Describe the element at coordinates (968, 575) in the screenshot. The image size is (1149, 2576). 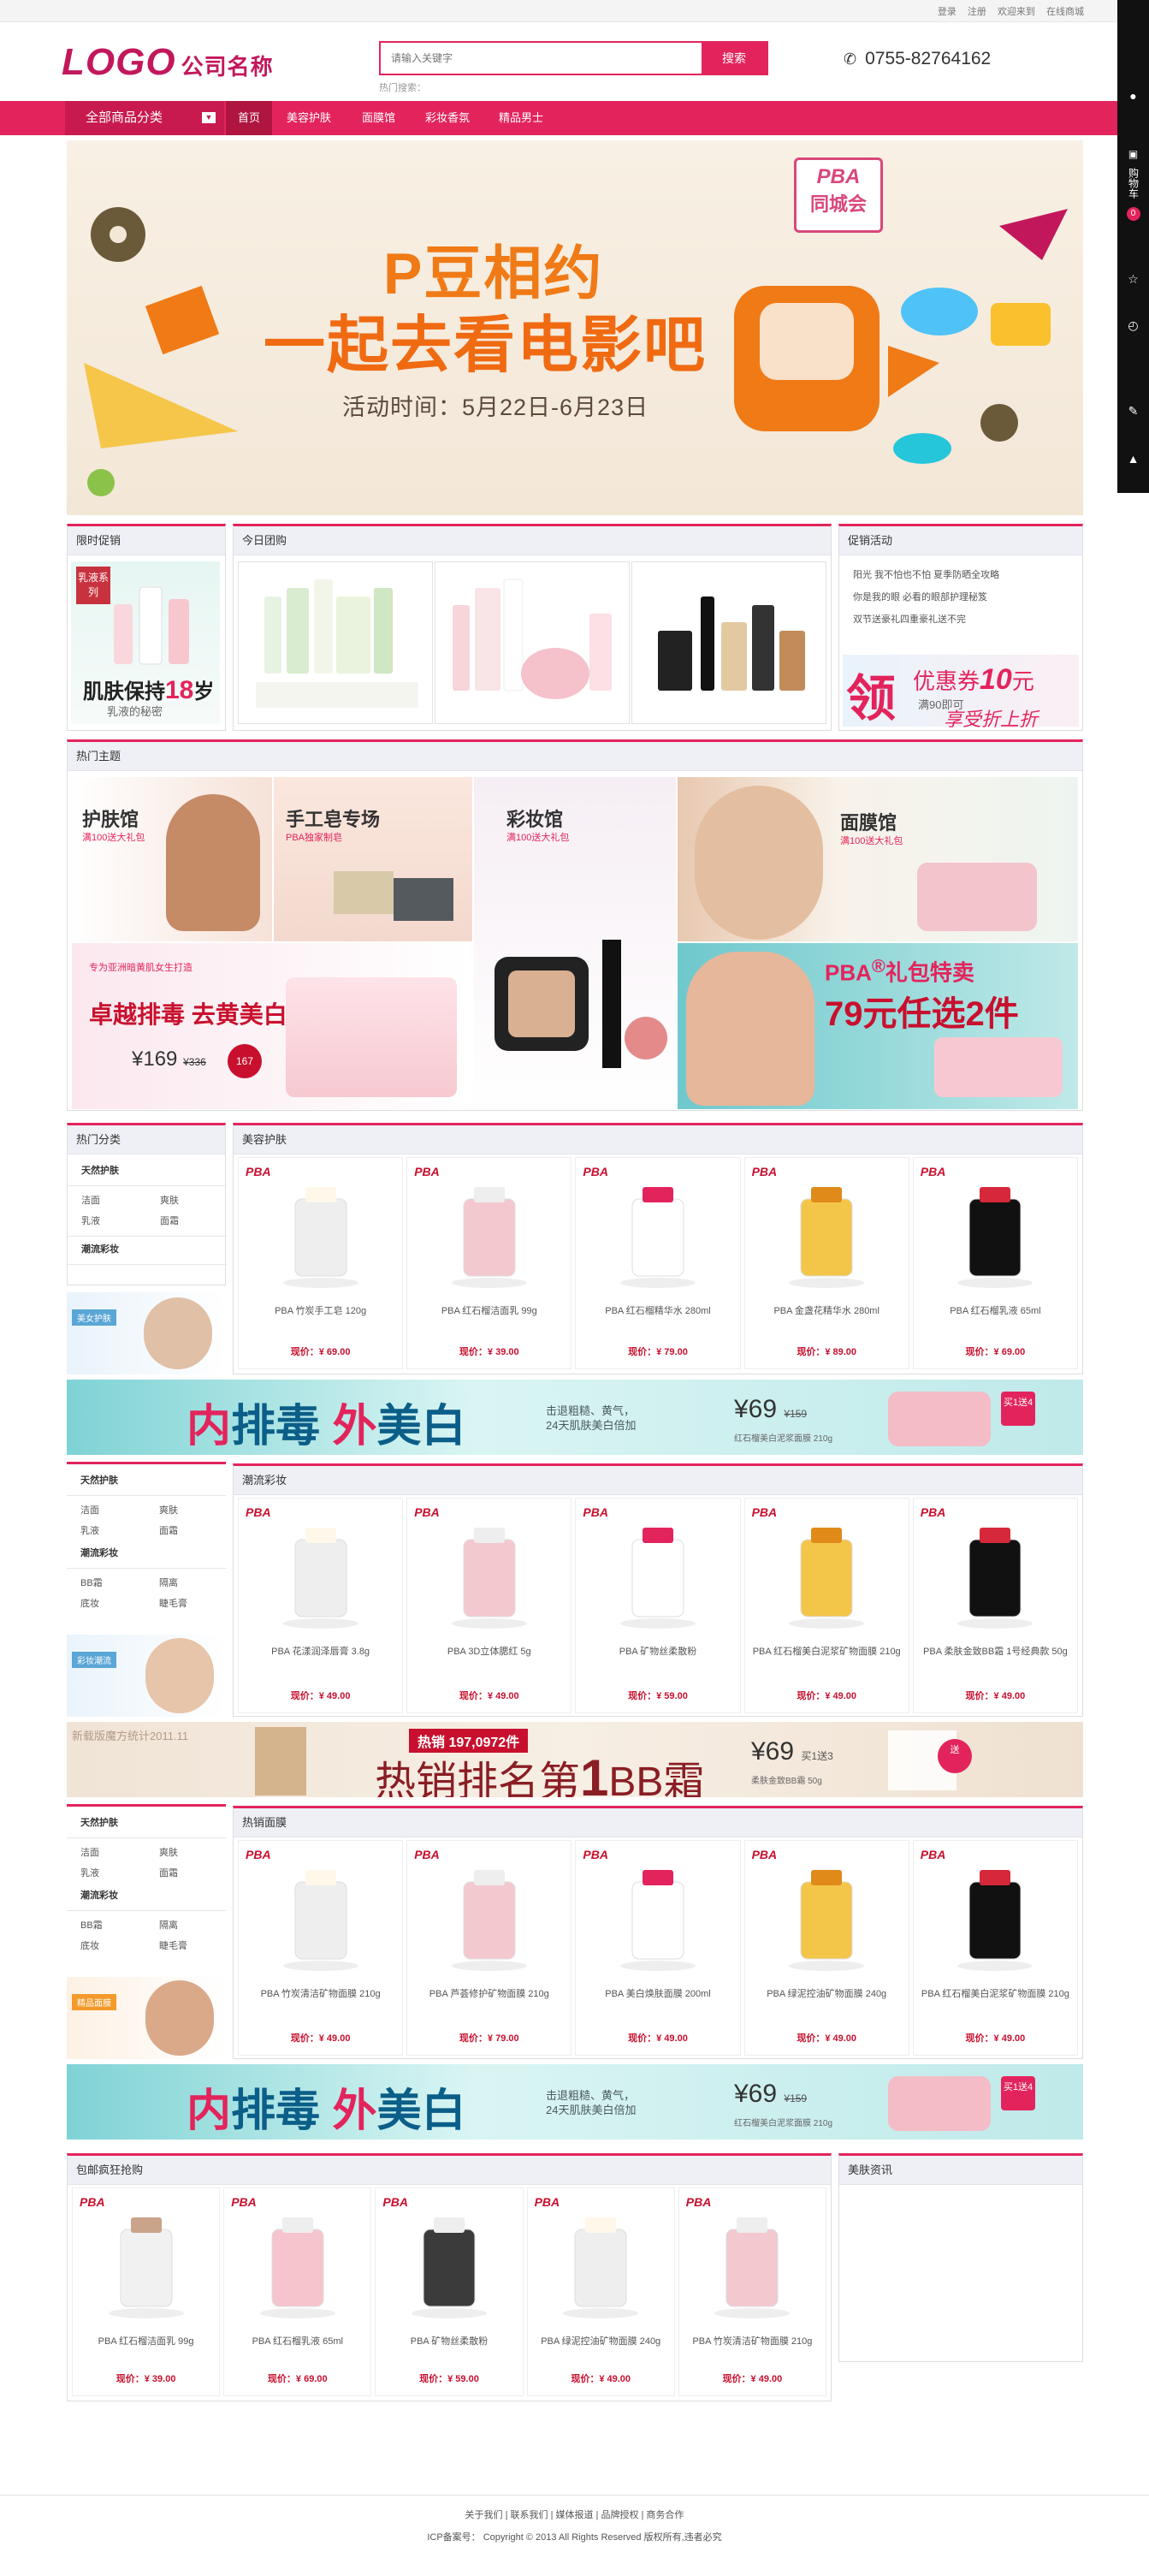
I see `promotion-link: 阳光 我不怕也不怕 夏季防晒全攻略` at that location.